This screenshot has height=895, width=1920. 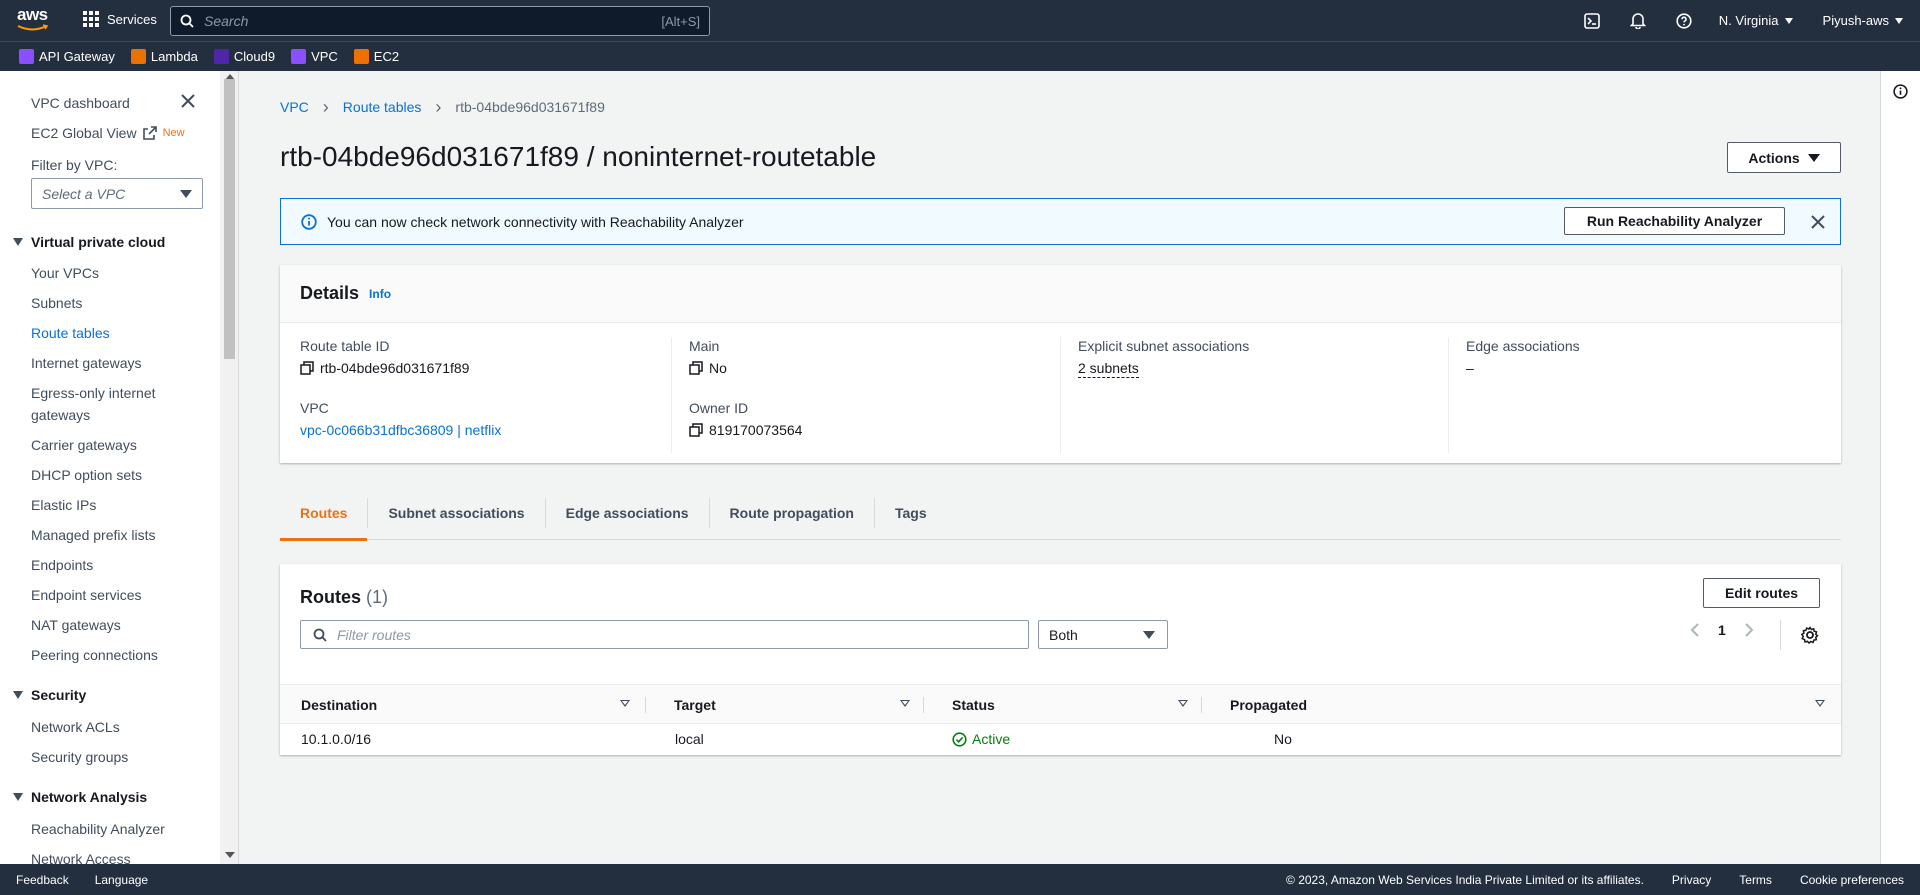 I want to click on favorite-lambda: Lambda, so click(x=164, y=56).